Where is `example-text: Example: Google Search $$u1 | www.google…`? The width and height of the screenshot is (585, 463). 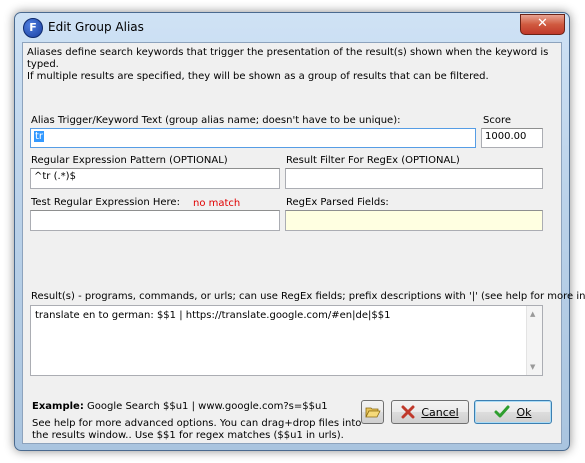
example-text: Example: Google Search $$u1 | www.google… is located at coordinates (180, 406).